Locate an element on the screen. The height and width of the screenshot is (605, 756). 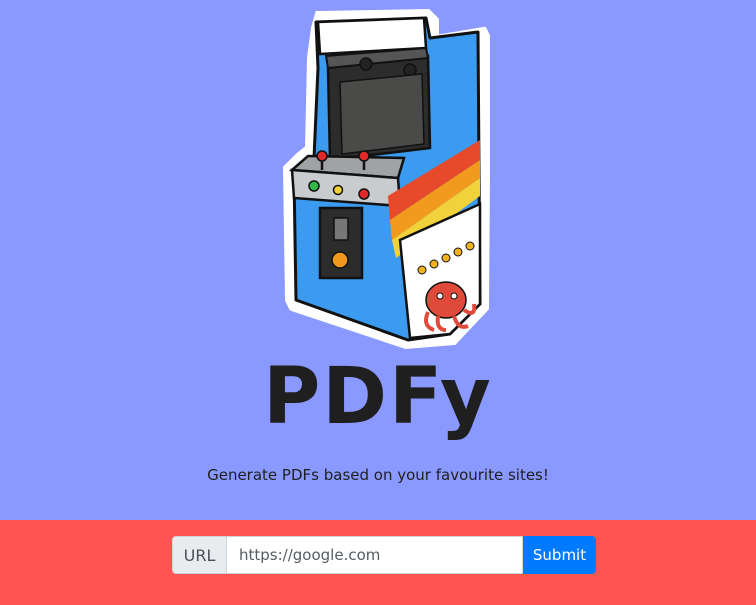
page-title: PDFy is located at coordinates (378, 397).